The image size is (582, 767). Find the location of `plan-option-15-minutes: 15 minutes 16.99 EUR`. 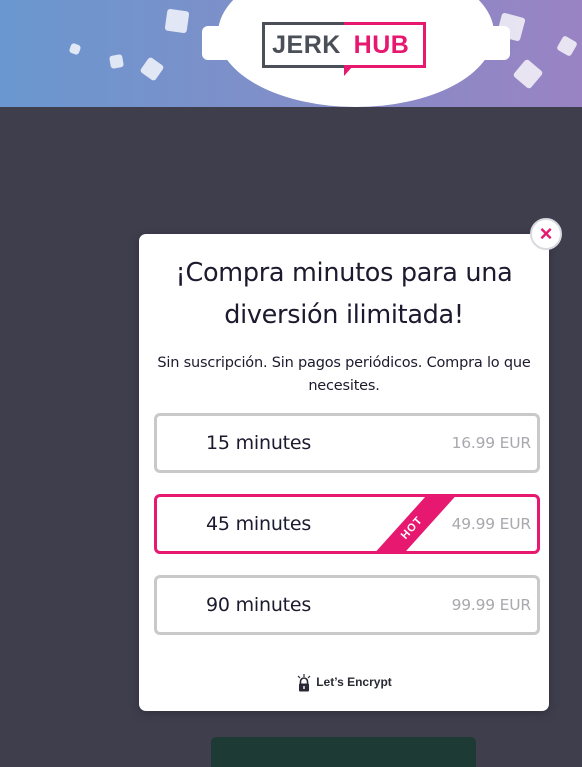

plan-option-15-minutes: 15 minutes 16.99 EUR is located at coordinates (347, 443).